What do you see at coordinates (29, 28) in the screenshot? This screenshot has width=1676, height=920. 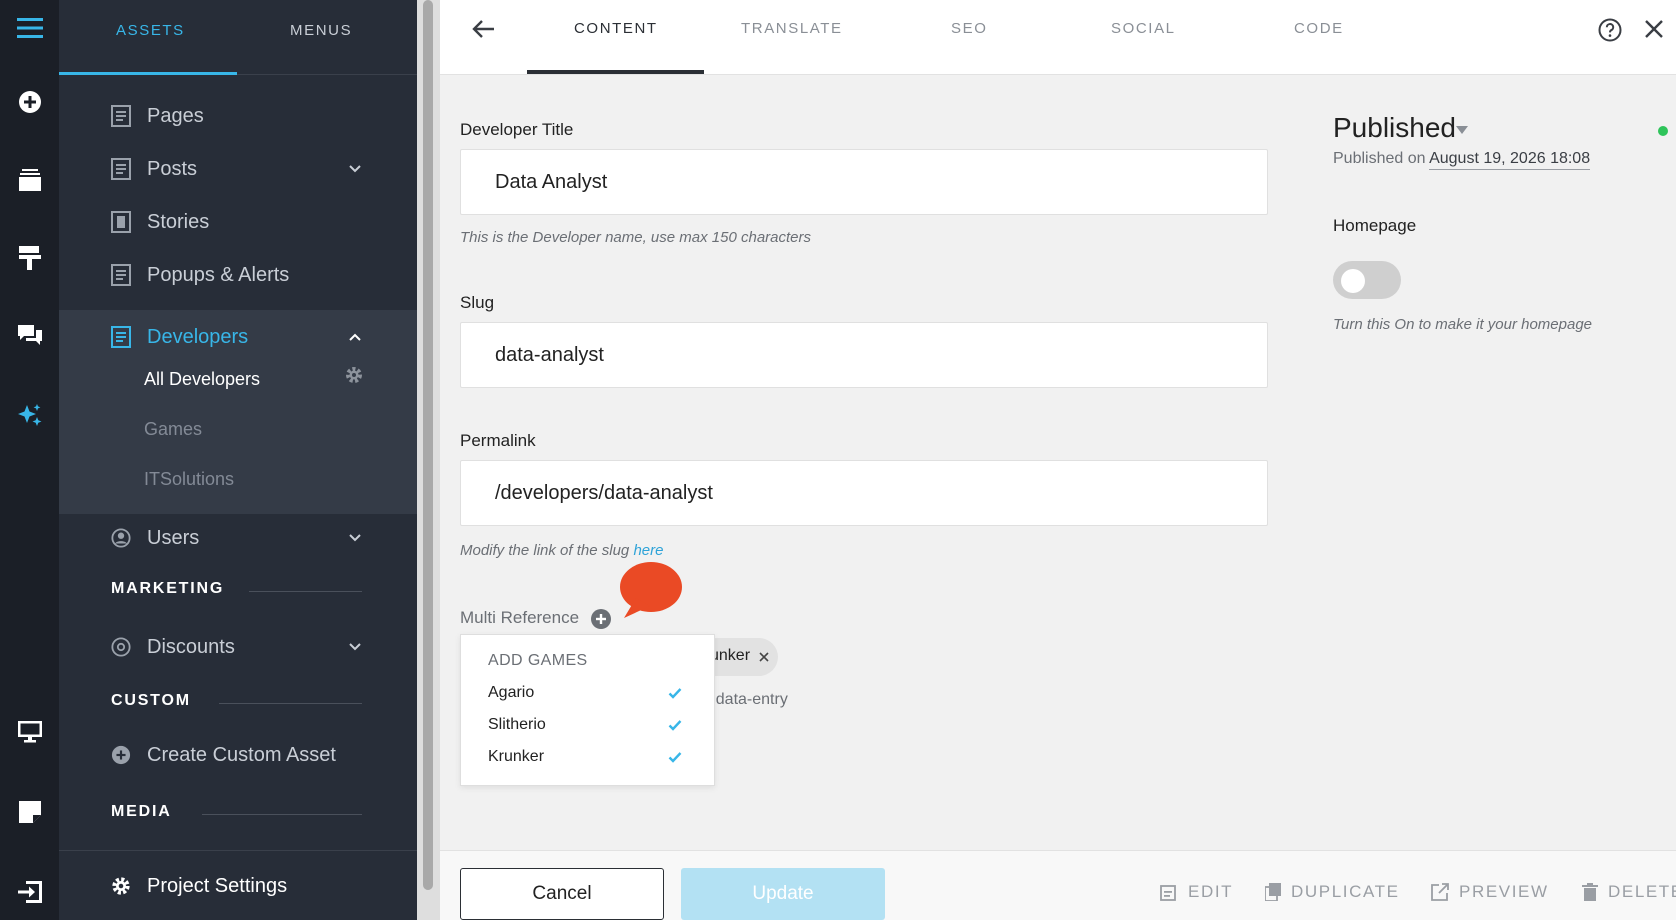 I see `menu-icon` at bounding box center [29, 28].